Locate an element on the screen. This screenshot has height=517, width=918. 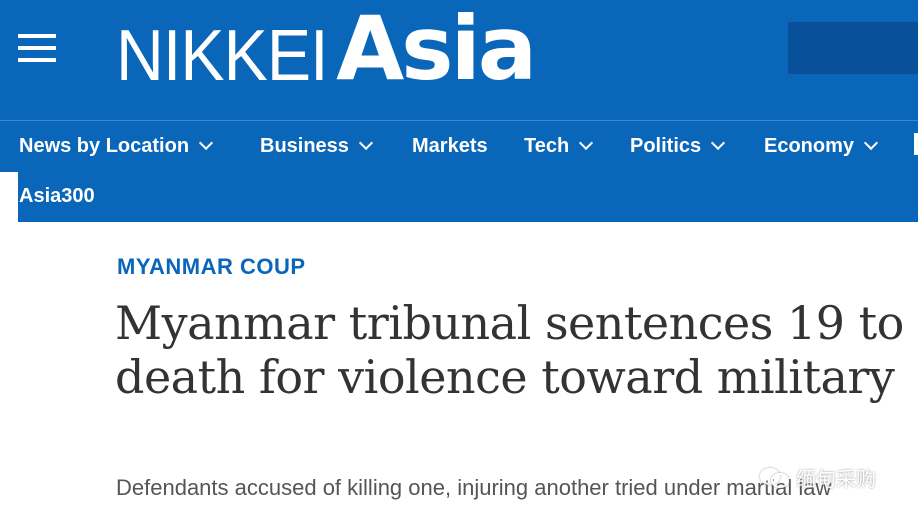
wechat-watermark: 缅甸采购 is located at coordinates (818, 477).